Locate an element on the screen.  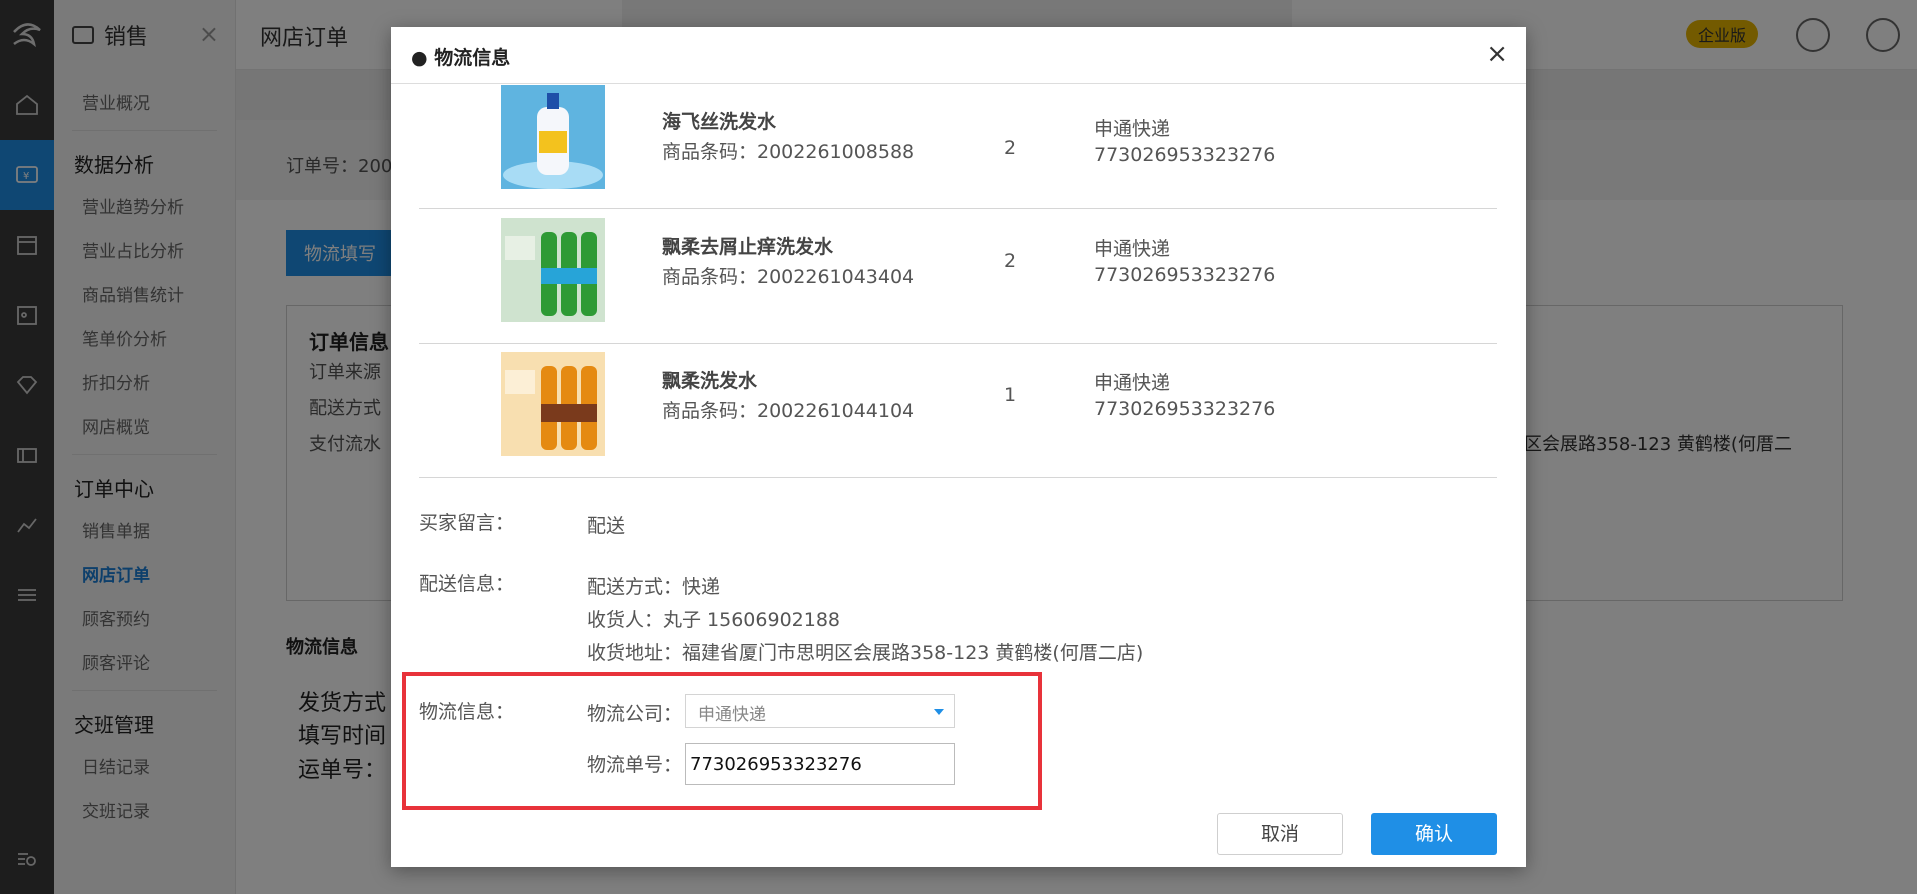
product-name: 海飞丝洗发水 is located at coordinates (719, 122).